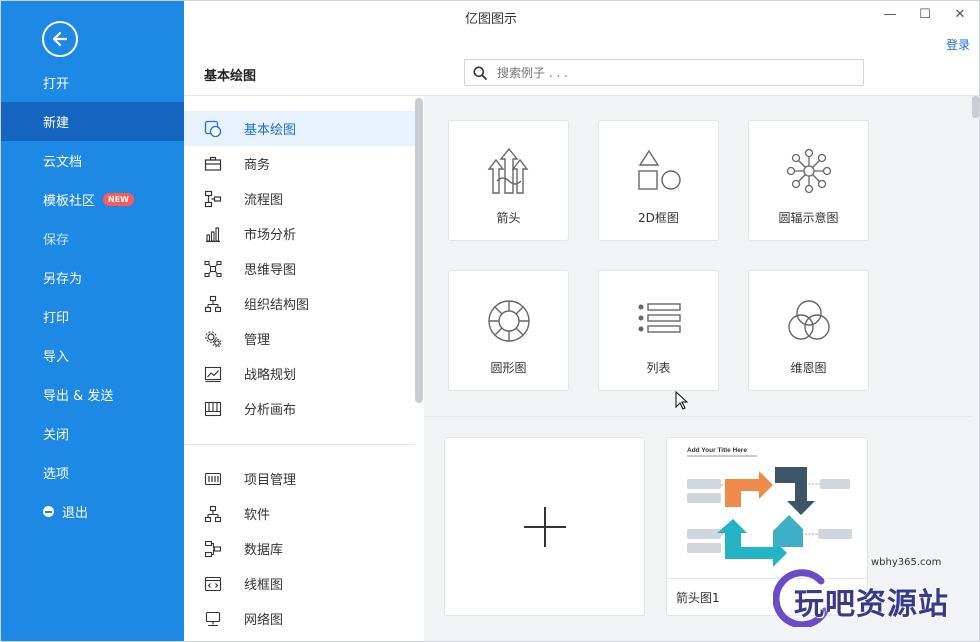 Image resolution: width=980 pixels, height=642 pixels. Describe the element at coordinates (92, 472) in the screenshot. I see `menu-options: 选项` at that location.